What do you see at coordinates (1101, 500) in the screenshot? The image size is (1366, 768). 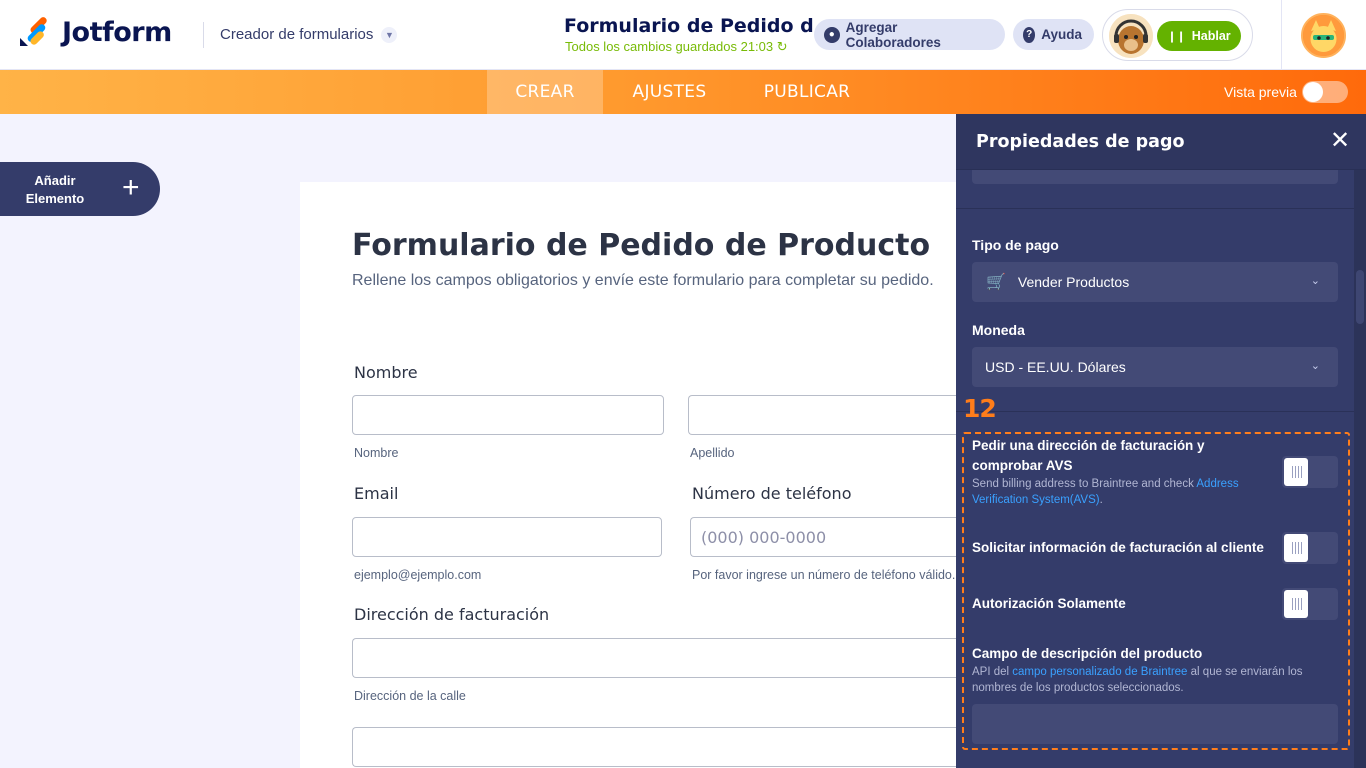 I see `avs-desc-suffix: .` at bounding box center [1101, 500].